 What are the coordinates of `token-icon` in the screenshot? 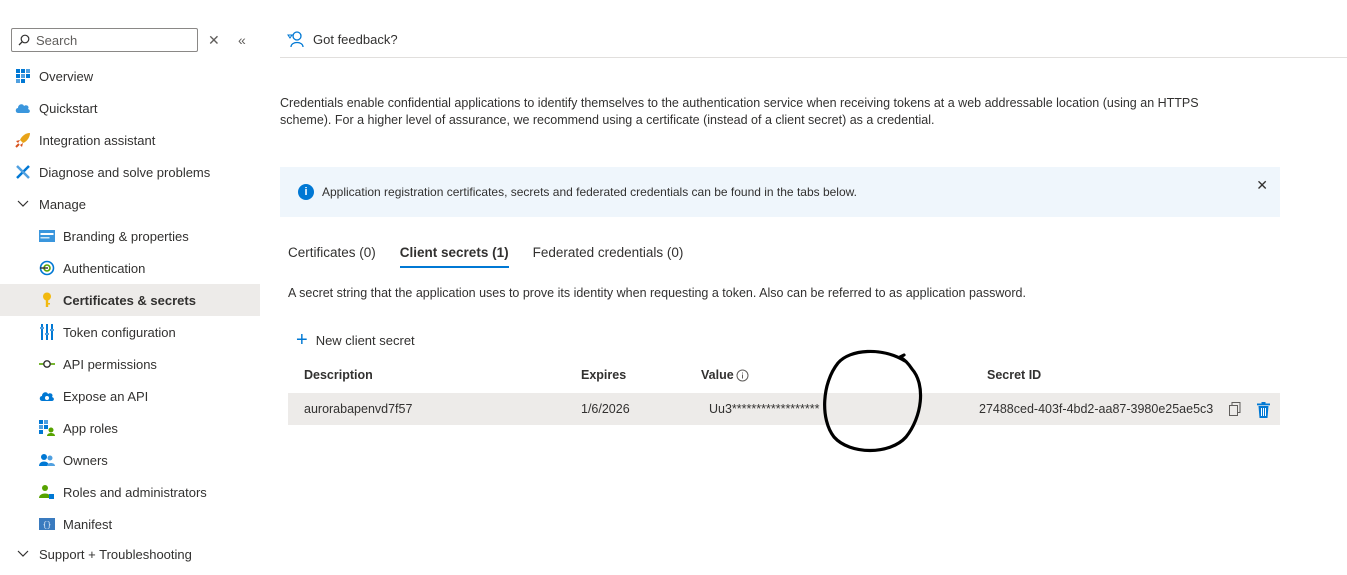 It's located at (46, 332).